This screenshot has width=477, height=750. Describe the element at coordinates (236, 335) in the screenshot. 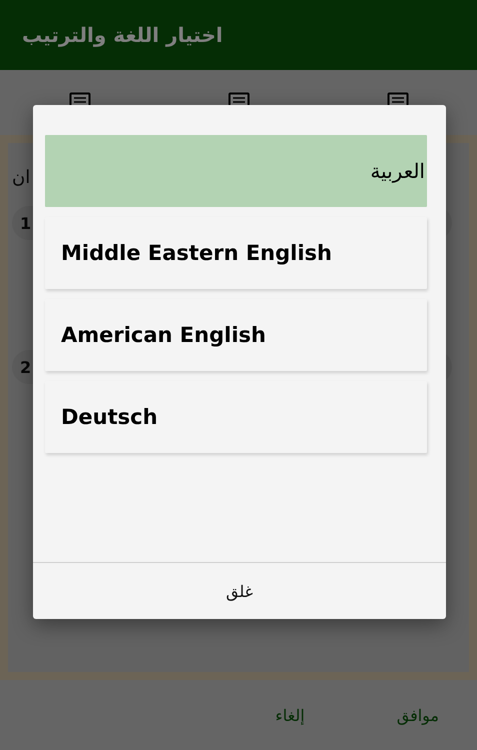

I see `language-option: American English` at that location.